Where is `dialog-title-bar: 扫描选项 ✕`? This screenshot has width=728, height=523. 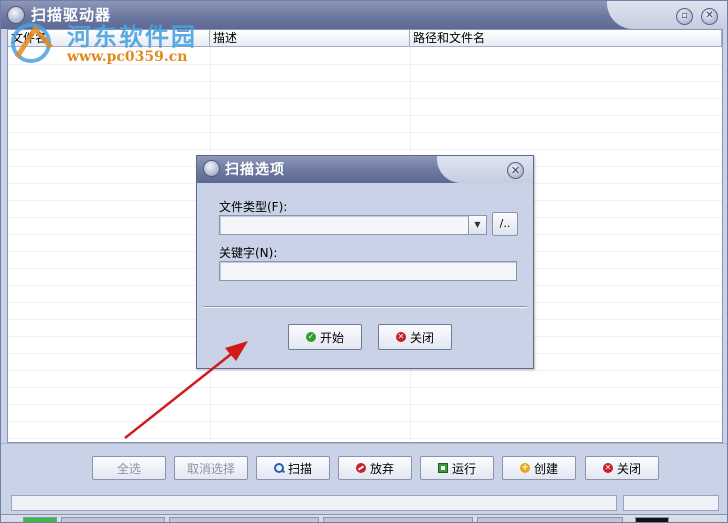 dialog-title-bar: 扫描选项 ✕ is located at coordinates (365, 169).